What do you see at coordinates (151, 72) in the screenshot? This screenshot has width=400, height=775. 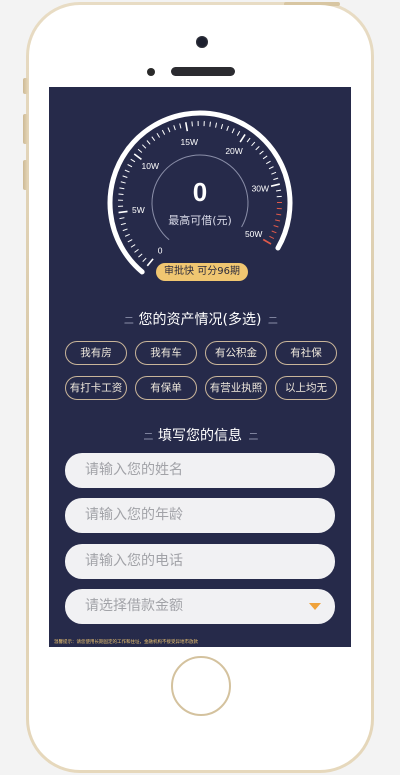 I see `proximity-sensor` at bounding box center [151, 72].